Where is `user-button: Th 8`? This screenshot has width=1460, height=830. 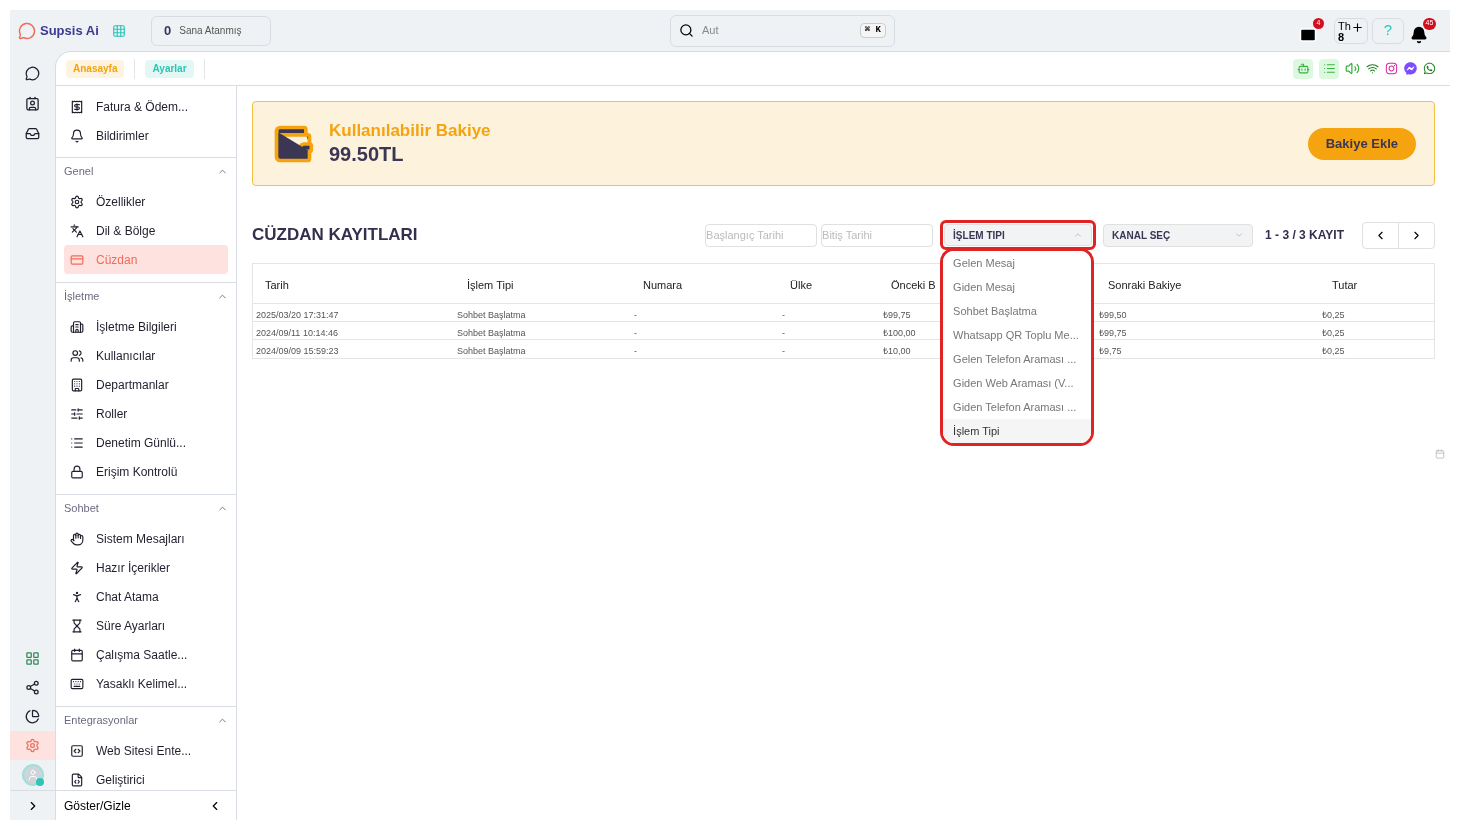 user-button: Th 8 is located at coordinates (1351, 30).